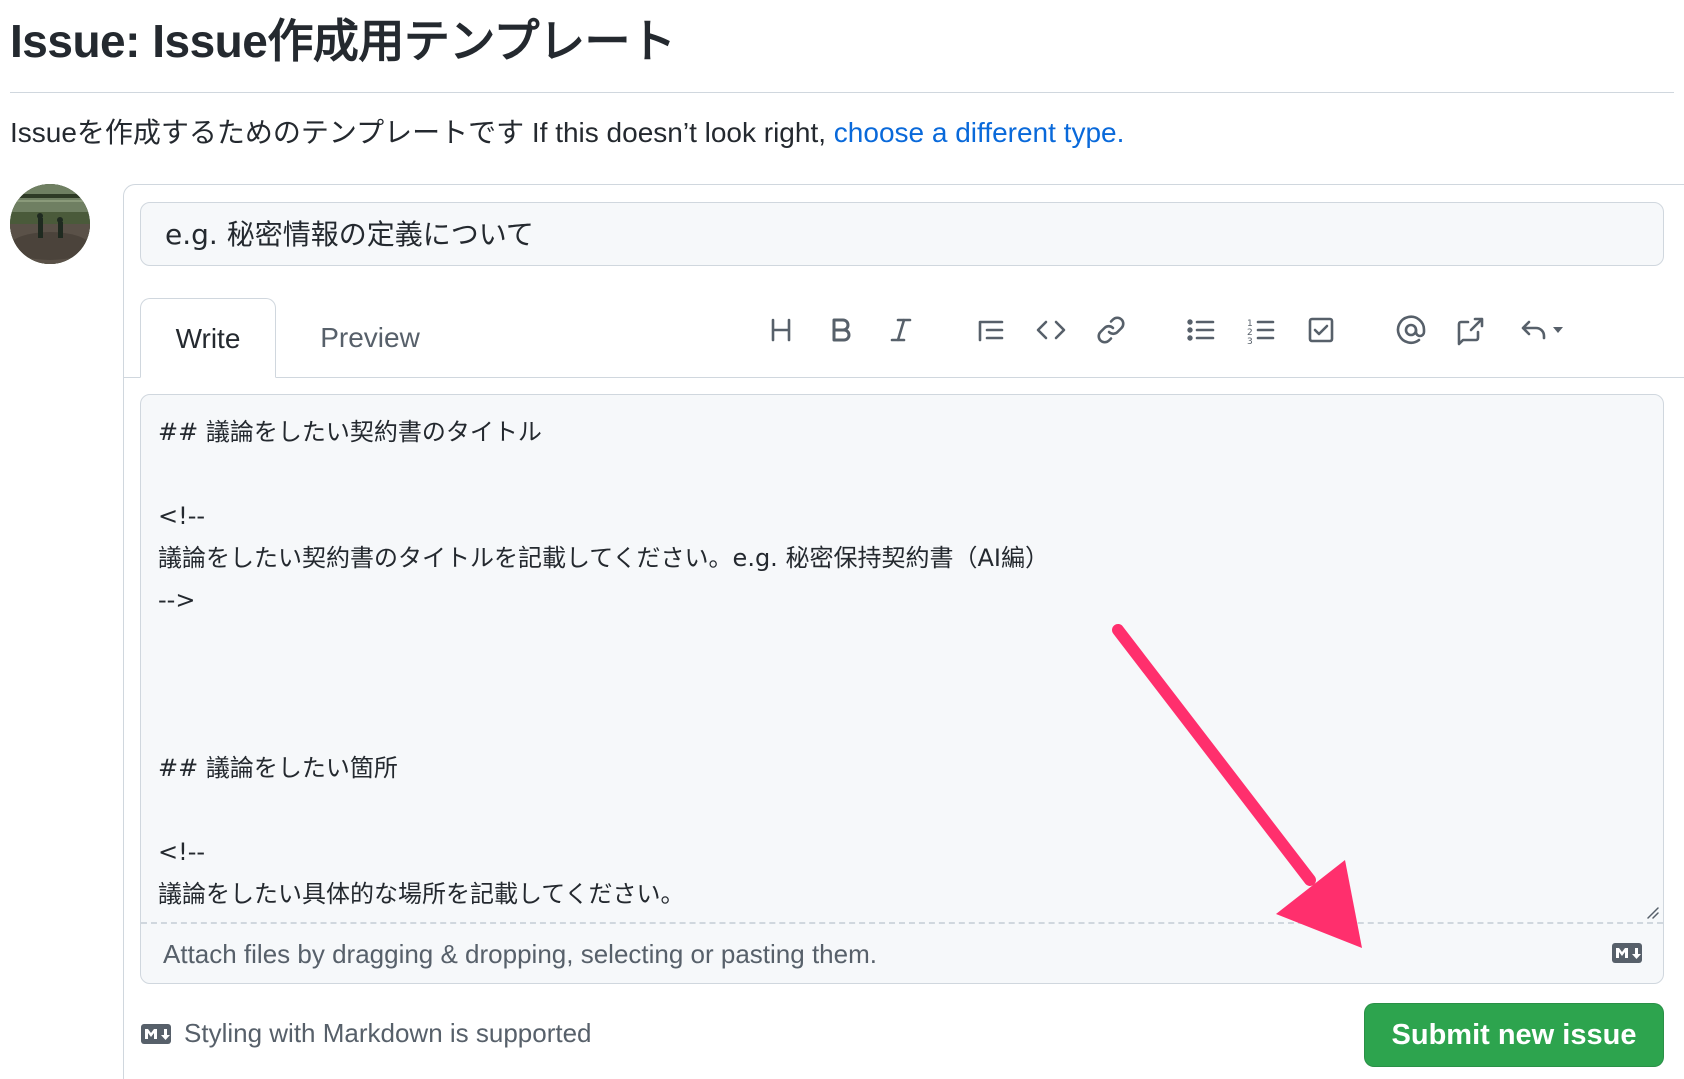  Describe the element at coordinates (1542, 330) in the screenshot. I see `reply-icon` at that location.